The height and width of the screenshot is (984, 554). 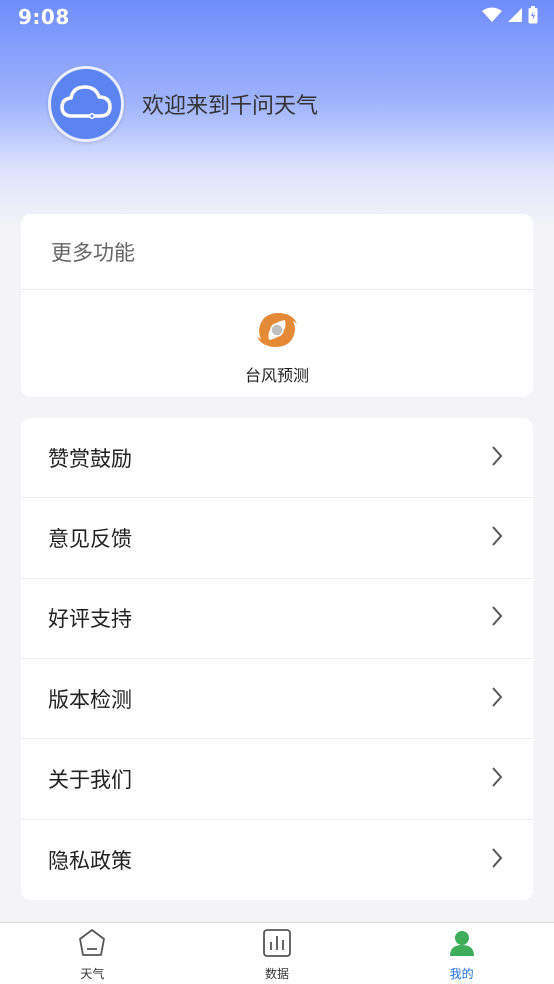 I want to click on tab-label: 数据, so click(x=277, y=973).